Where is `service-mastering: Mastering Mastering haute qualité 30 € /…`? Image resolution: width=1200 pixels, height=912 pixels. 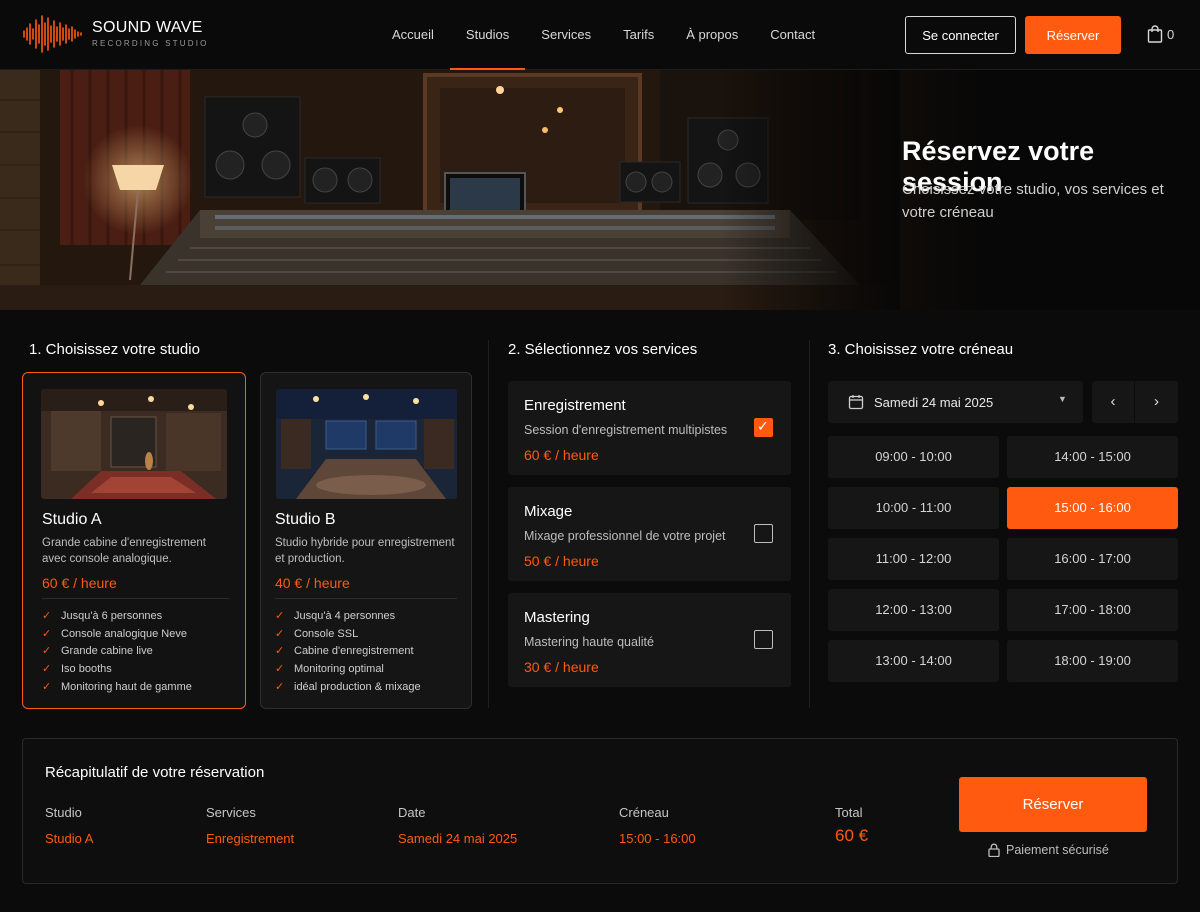 service-mastering: Mastering Mastering haute qualité 30 € /… is located at coordinates (649, 640).